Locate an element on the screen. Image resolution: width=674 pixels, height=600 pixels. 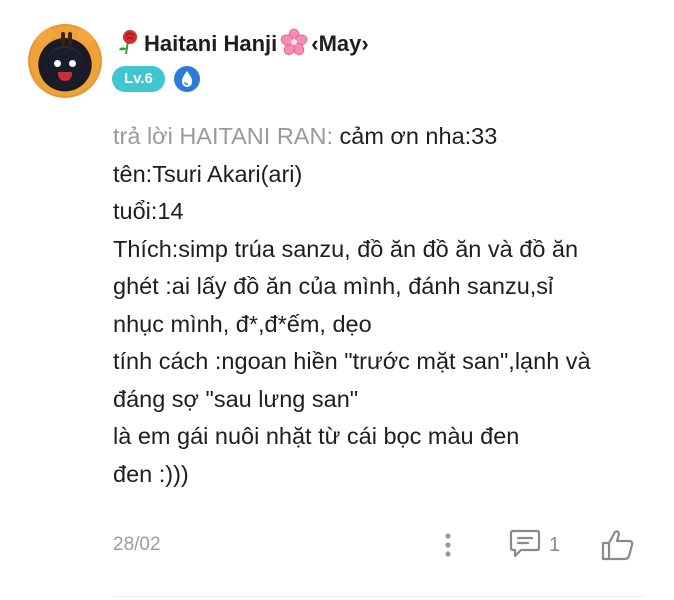
reply-icon is located at coordinates (525, 545).